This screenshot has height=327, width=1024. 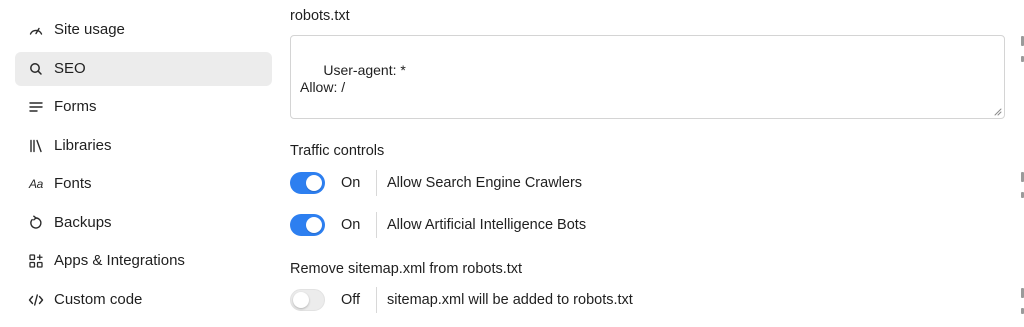 I want to click on sidebar-item-forms: Forms, so click(x=143, y=107).